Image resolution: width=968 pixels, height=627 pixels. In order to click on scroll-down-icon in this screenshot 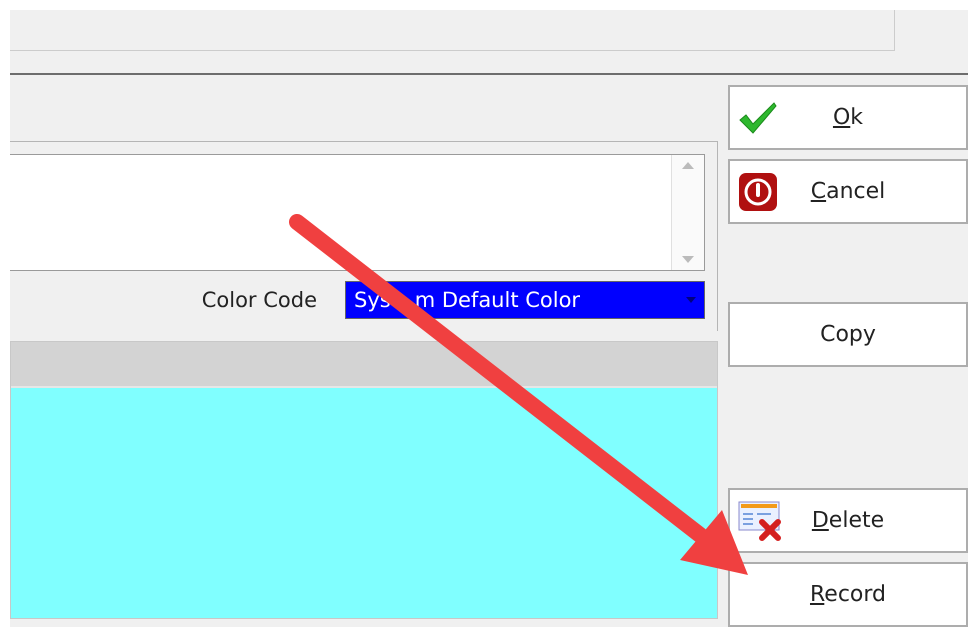, I will do `click(688, 260)`.